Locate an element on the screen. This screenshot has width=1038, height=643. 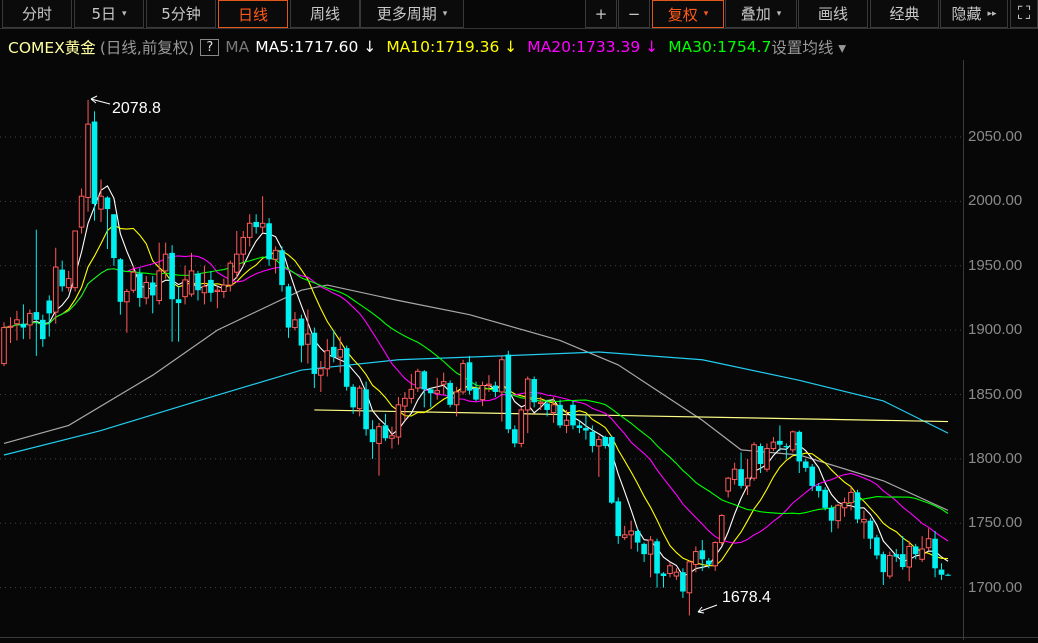
y-tick-label: 1900.00 is located at coordinates (995, 330).